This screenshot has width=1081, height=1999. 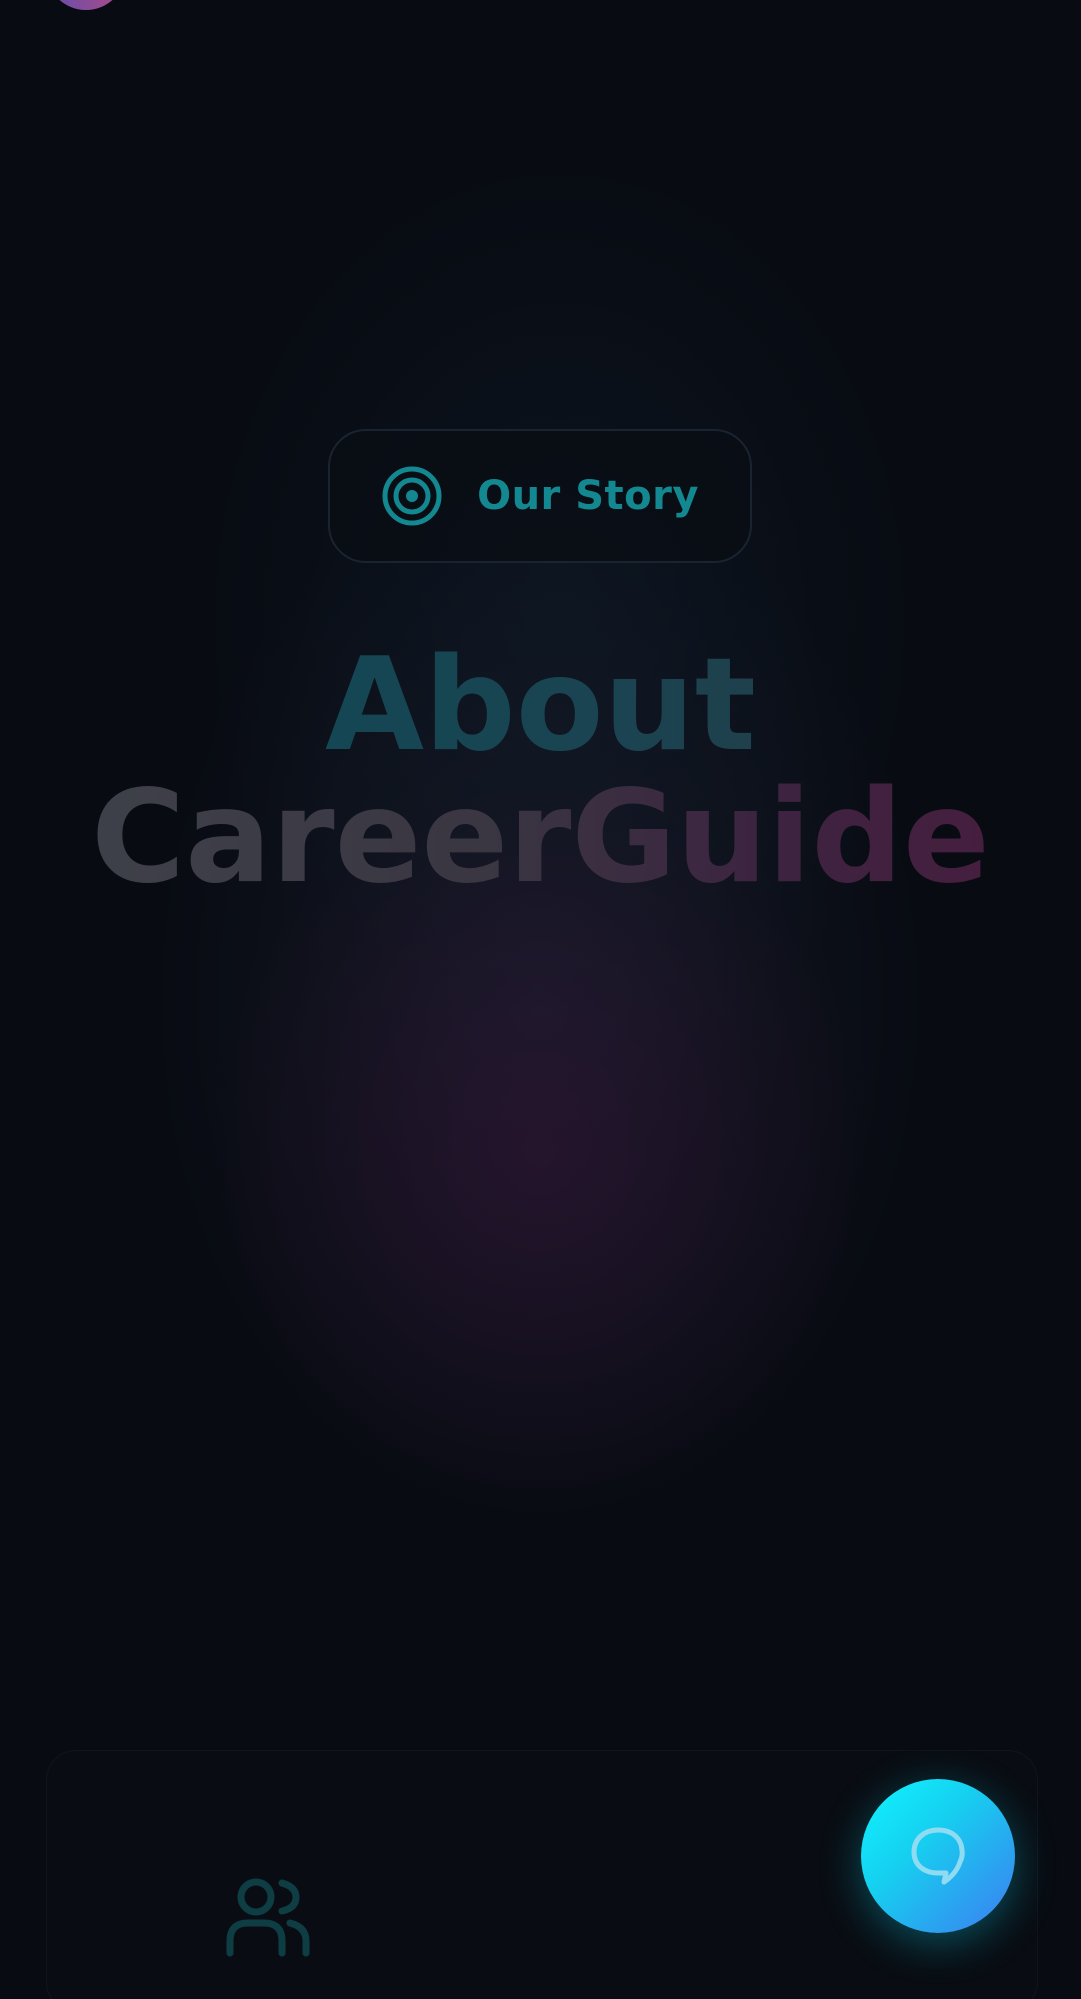 What do you see at coordinates (540, 838) in the screenshot?
I see `page-title-line-2: CareerGuide` at bounding box center [540, 838].